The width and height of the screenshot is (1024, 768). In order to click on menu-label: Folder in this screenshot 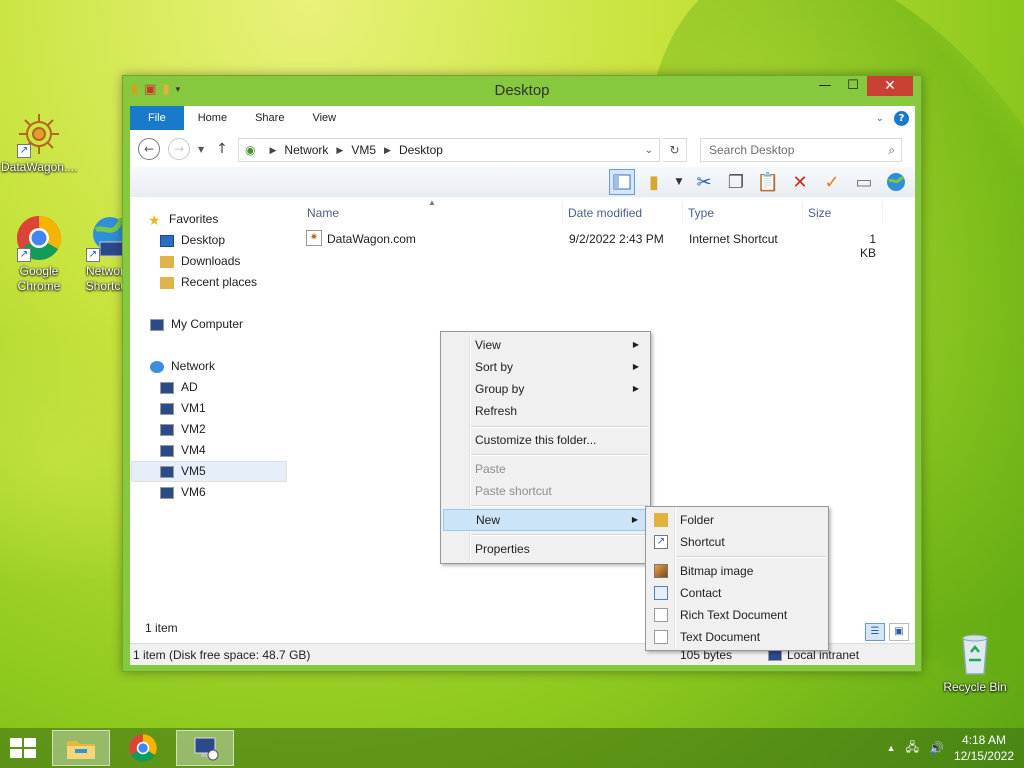, I will do `click(697, 520)`.